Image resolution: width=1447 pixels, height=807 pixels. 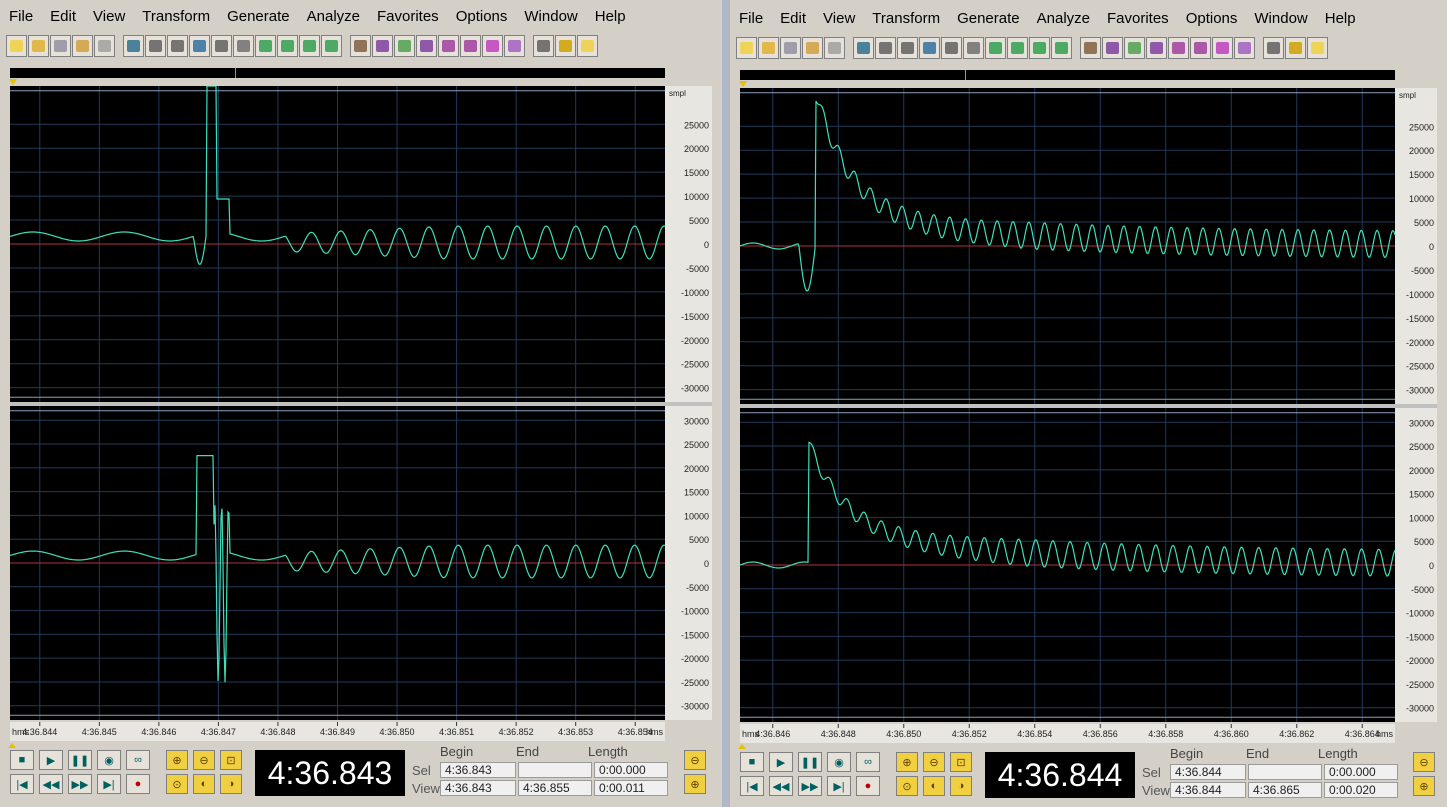 I want to click on view-length-field: 0:00.020, so click(x=1361, y=790).